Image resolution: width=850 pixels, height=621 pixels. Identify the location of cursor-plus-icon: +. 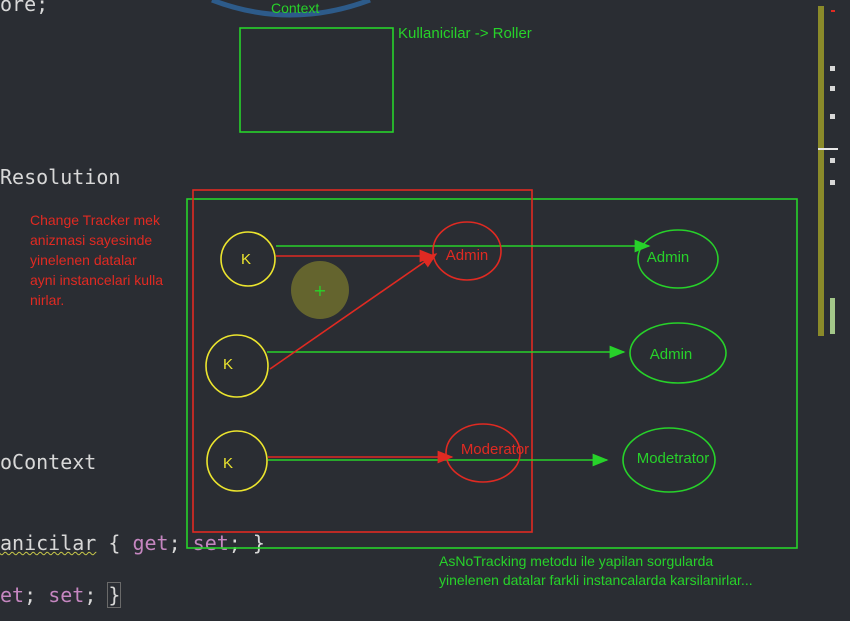
(319, 290).